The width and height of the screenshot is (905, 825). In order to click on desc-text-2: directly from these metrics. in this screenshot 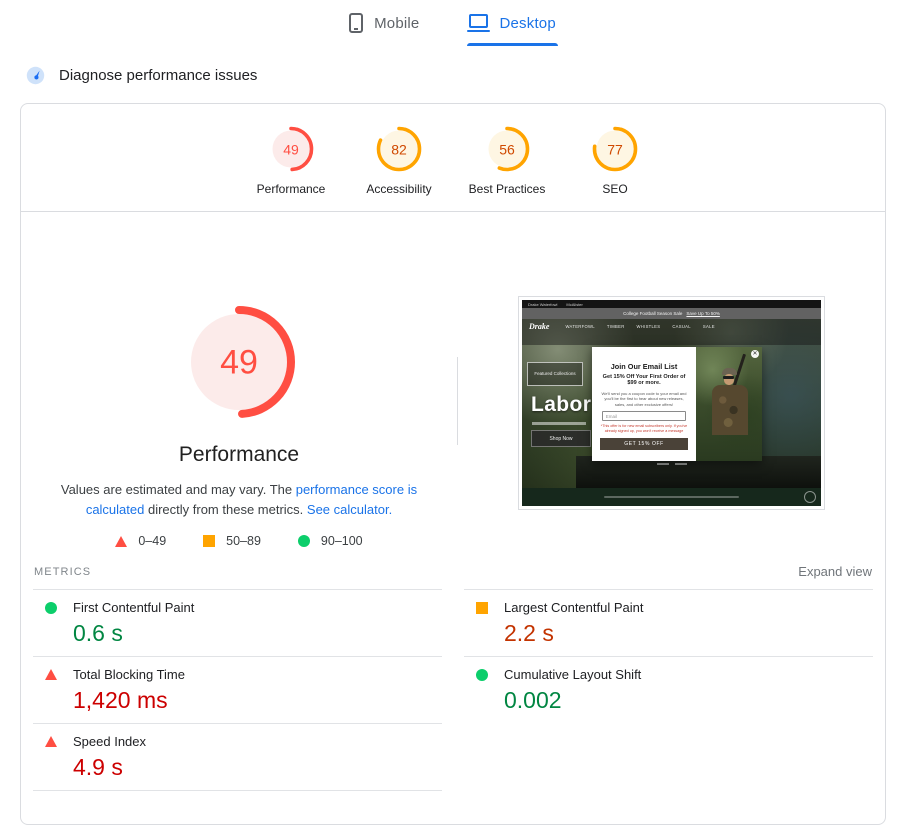, I will do `click(225, 509)`.